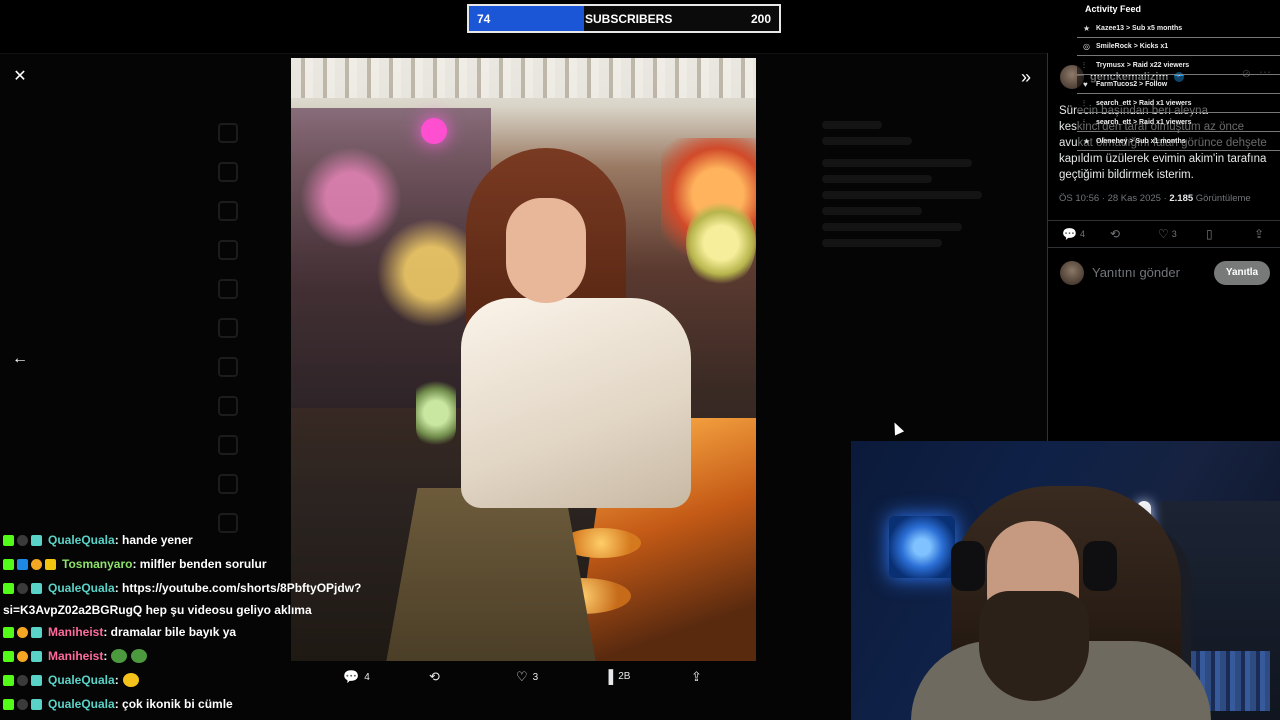 This screenshot has height=720, width=1280. What do you see at coordinates (50, 564) in the screenshot?
I see `crown-badge-icon` at bounding box center [50, 564].